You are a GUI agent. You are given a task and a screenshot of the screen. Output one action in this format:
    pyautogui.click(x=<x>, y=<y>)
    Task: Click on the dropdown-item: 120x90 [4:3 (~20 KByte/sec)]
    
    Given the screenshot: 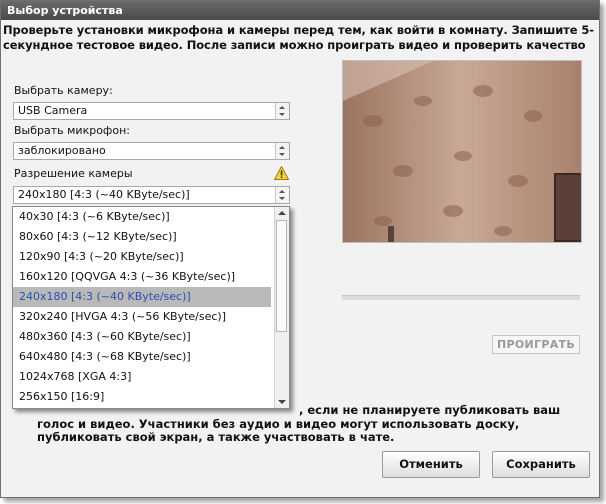 What is the action you would take?
    pyautogui.click(x=142, y=257)
    